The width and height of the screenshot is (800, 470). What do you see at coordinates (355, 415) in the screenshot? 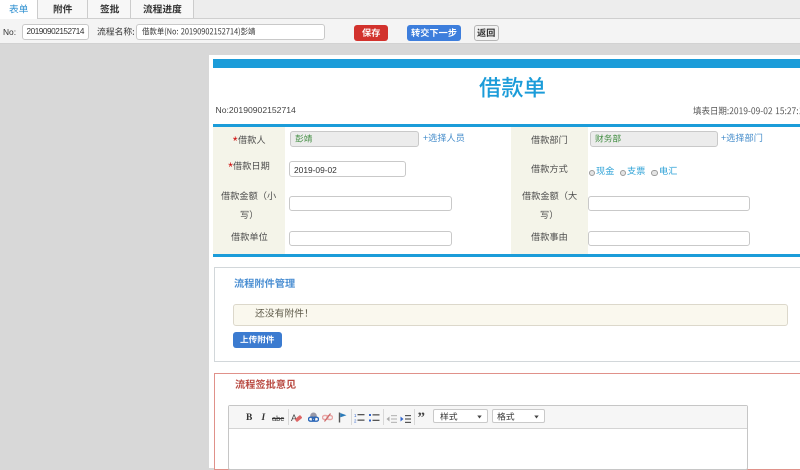
I see `svg-text: 1` at bounding box center [355, 415].